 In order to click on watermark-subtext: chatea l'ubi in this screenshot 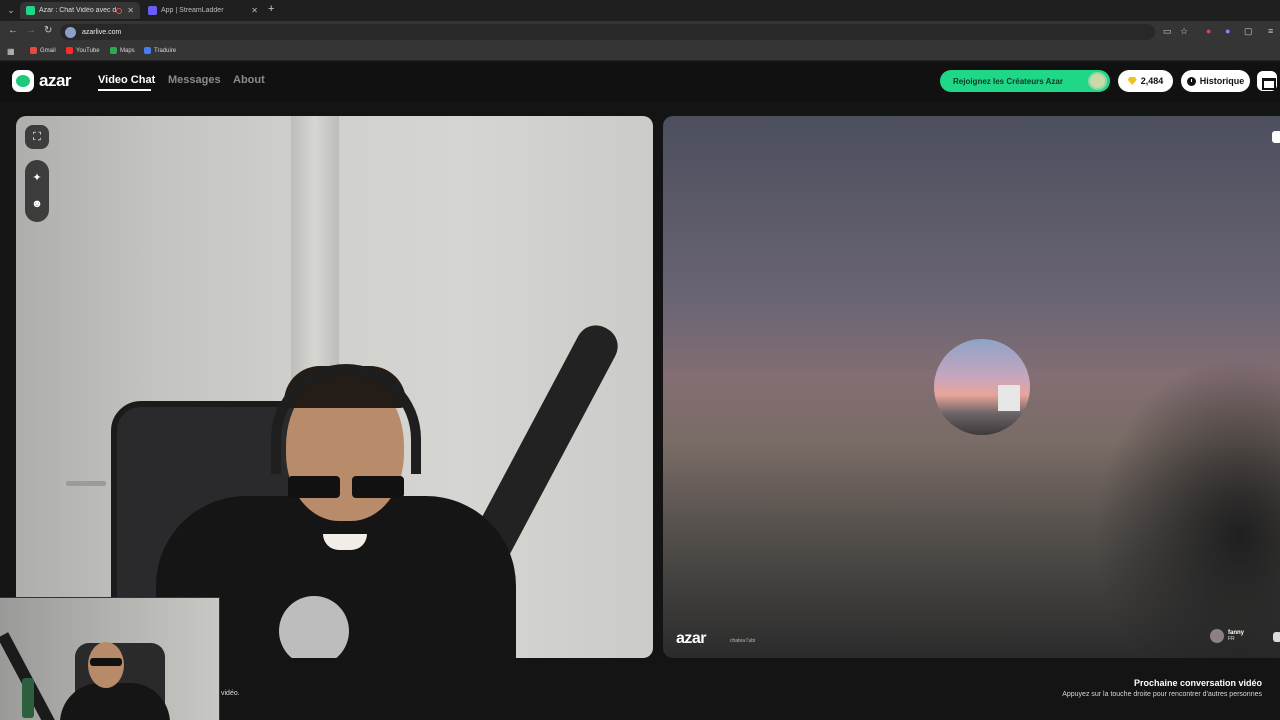, I will do `click(743, 641)`.